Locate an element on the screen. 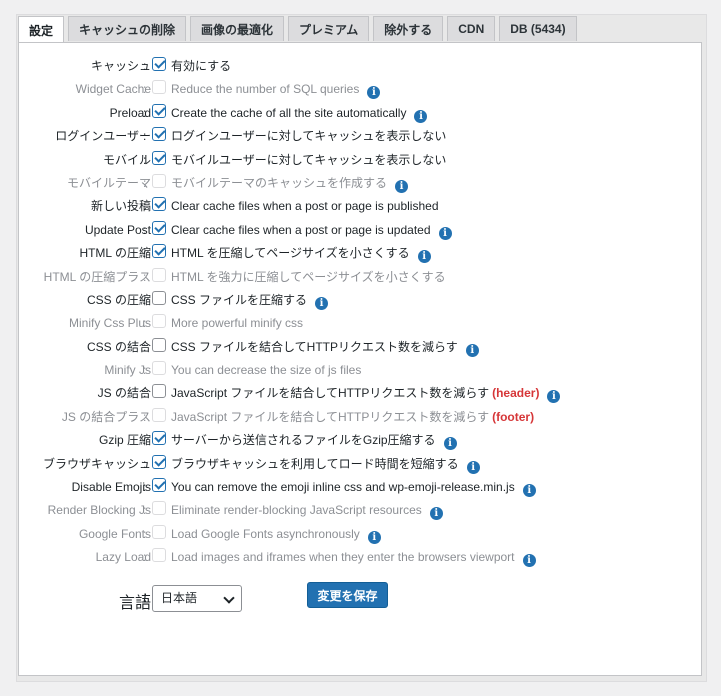  tab-1: キャッシュの削除 is located at coordinates (127, 28).